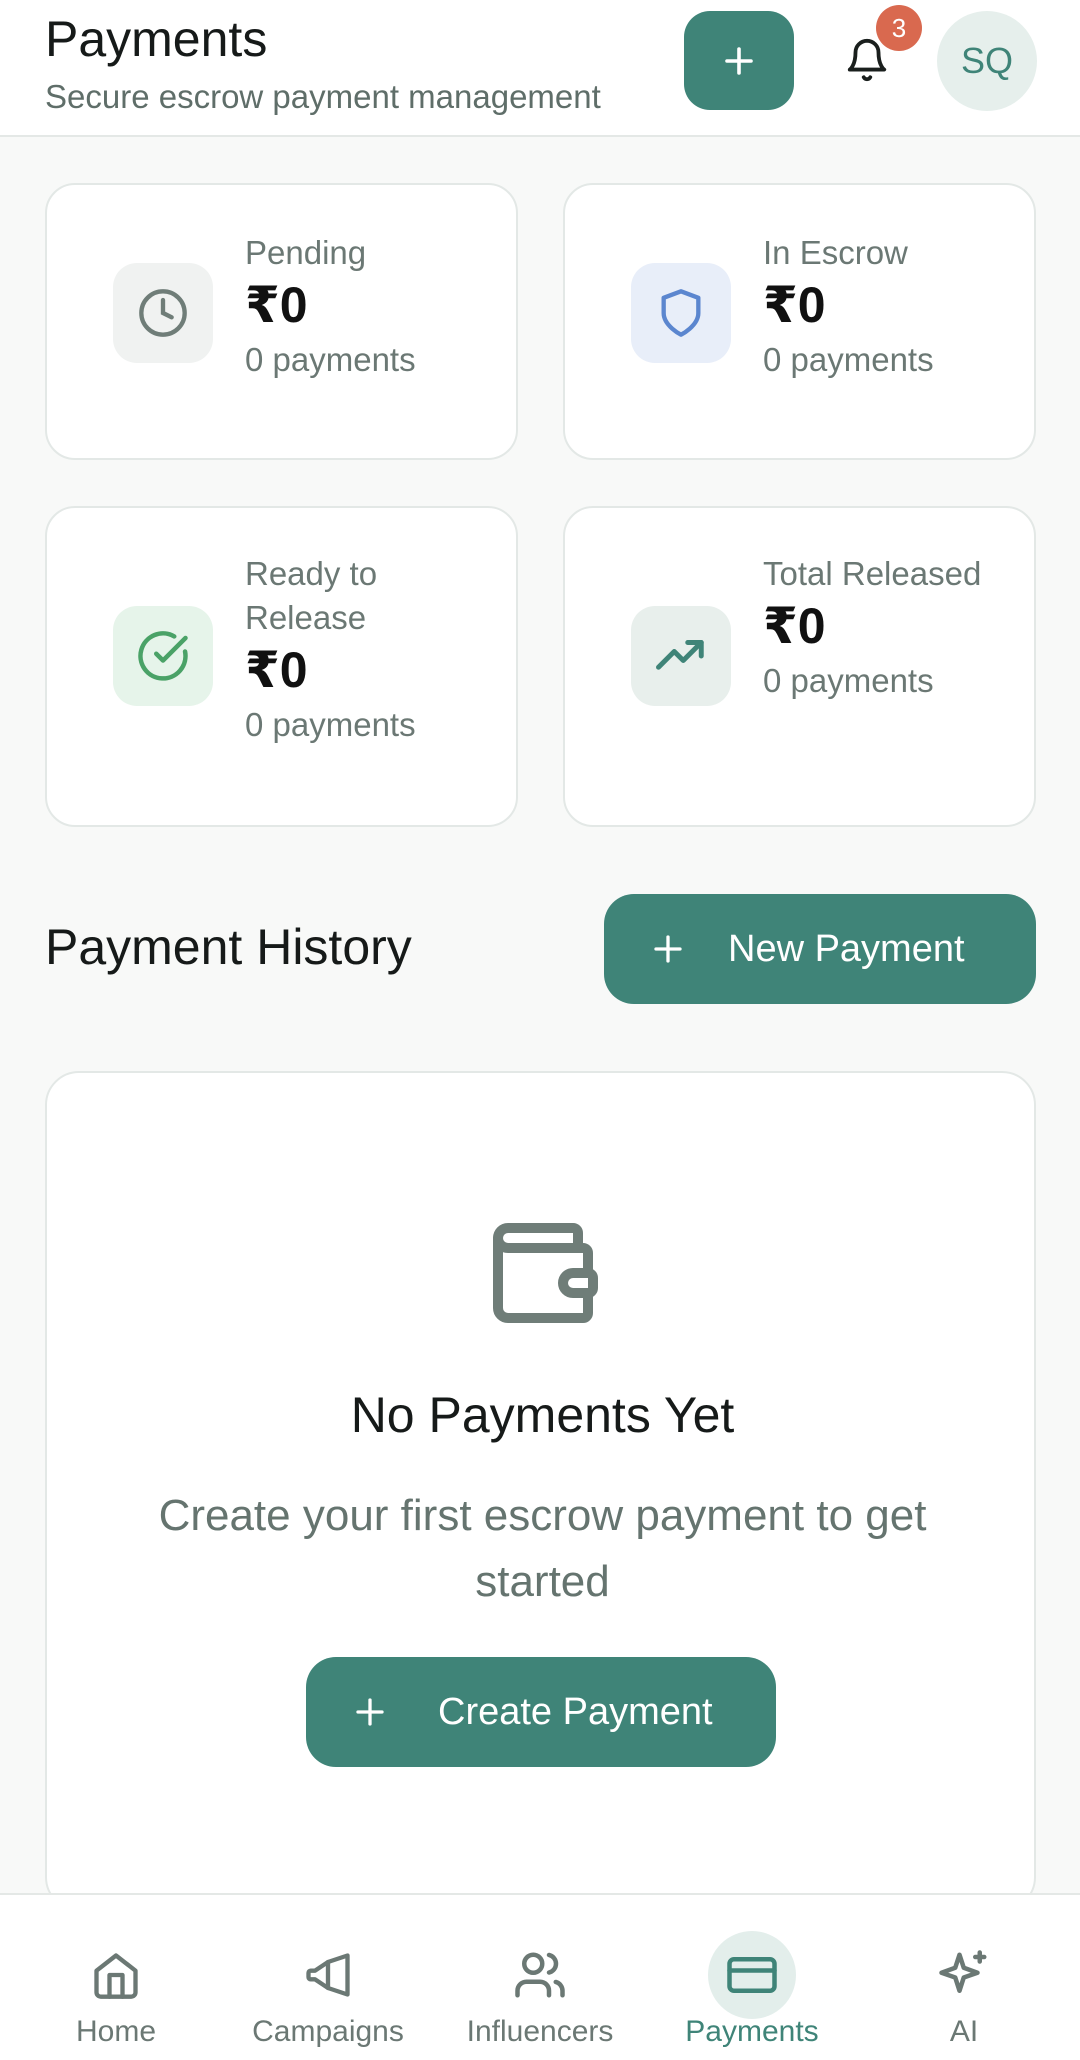 The height and width of the screenshot is (2060, 1080). I want to click on stat-card-in-escrow: In Escrow ₹0 0 payments, so click(799, 321).